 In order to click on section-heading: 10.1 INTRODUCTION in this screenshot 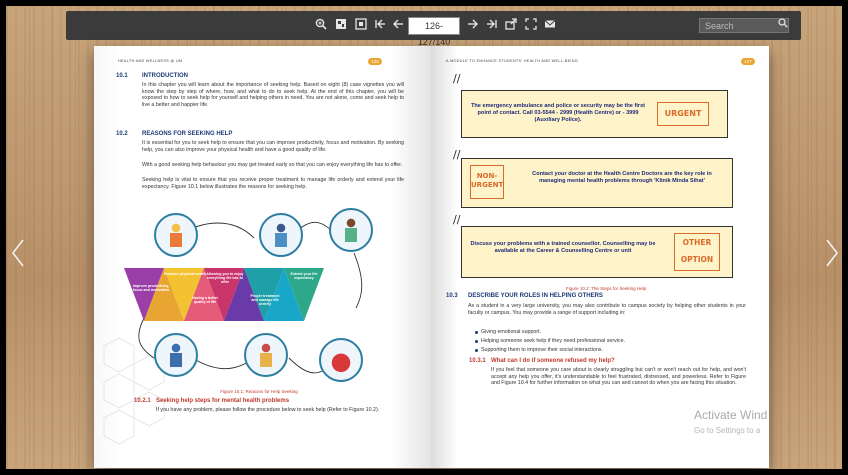, I will do `click(152, 76)`.